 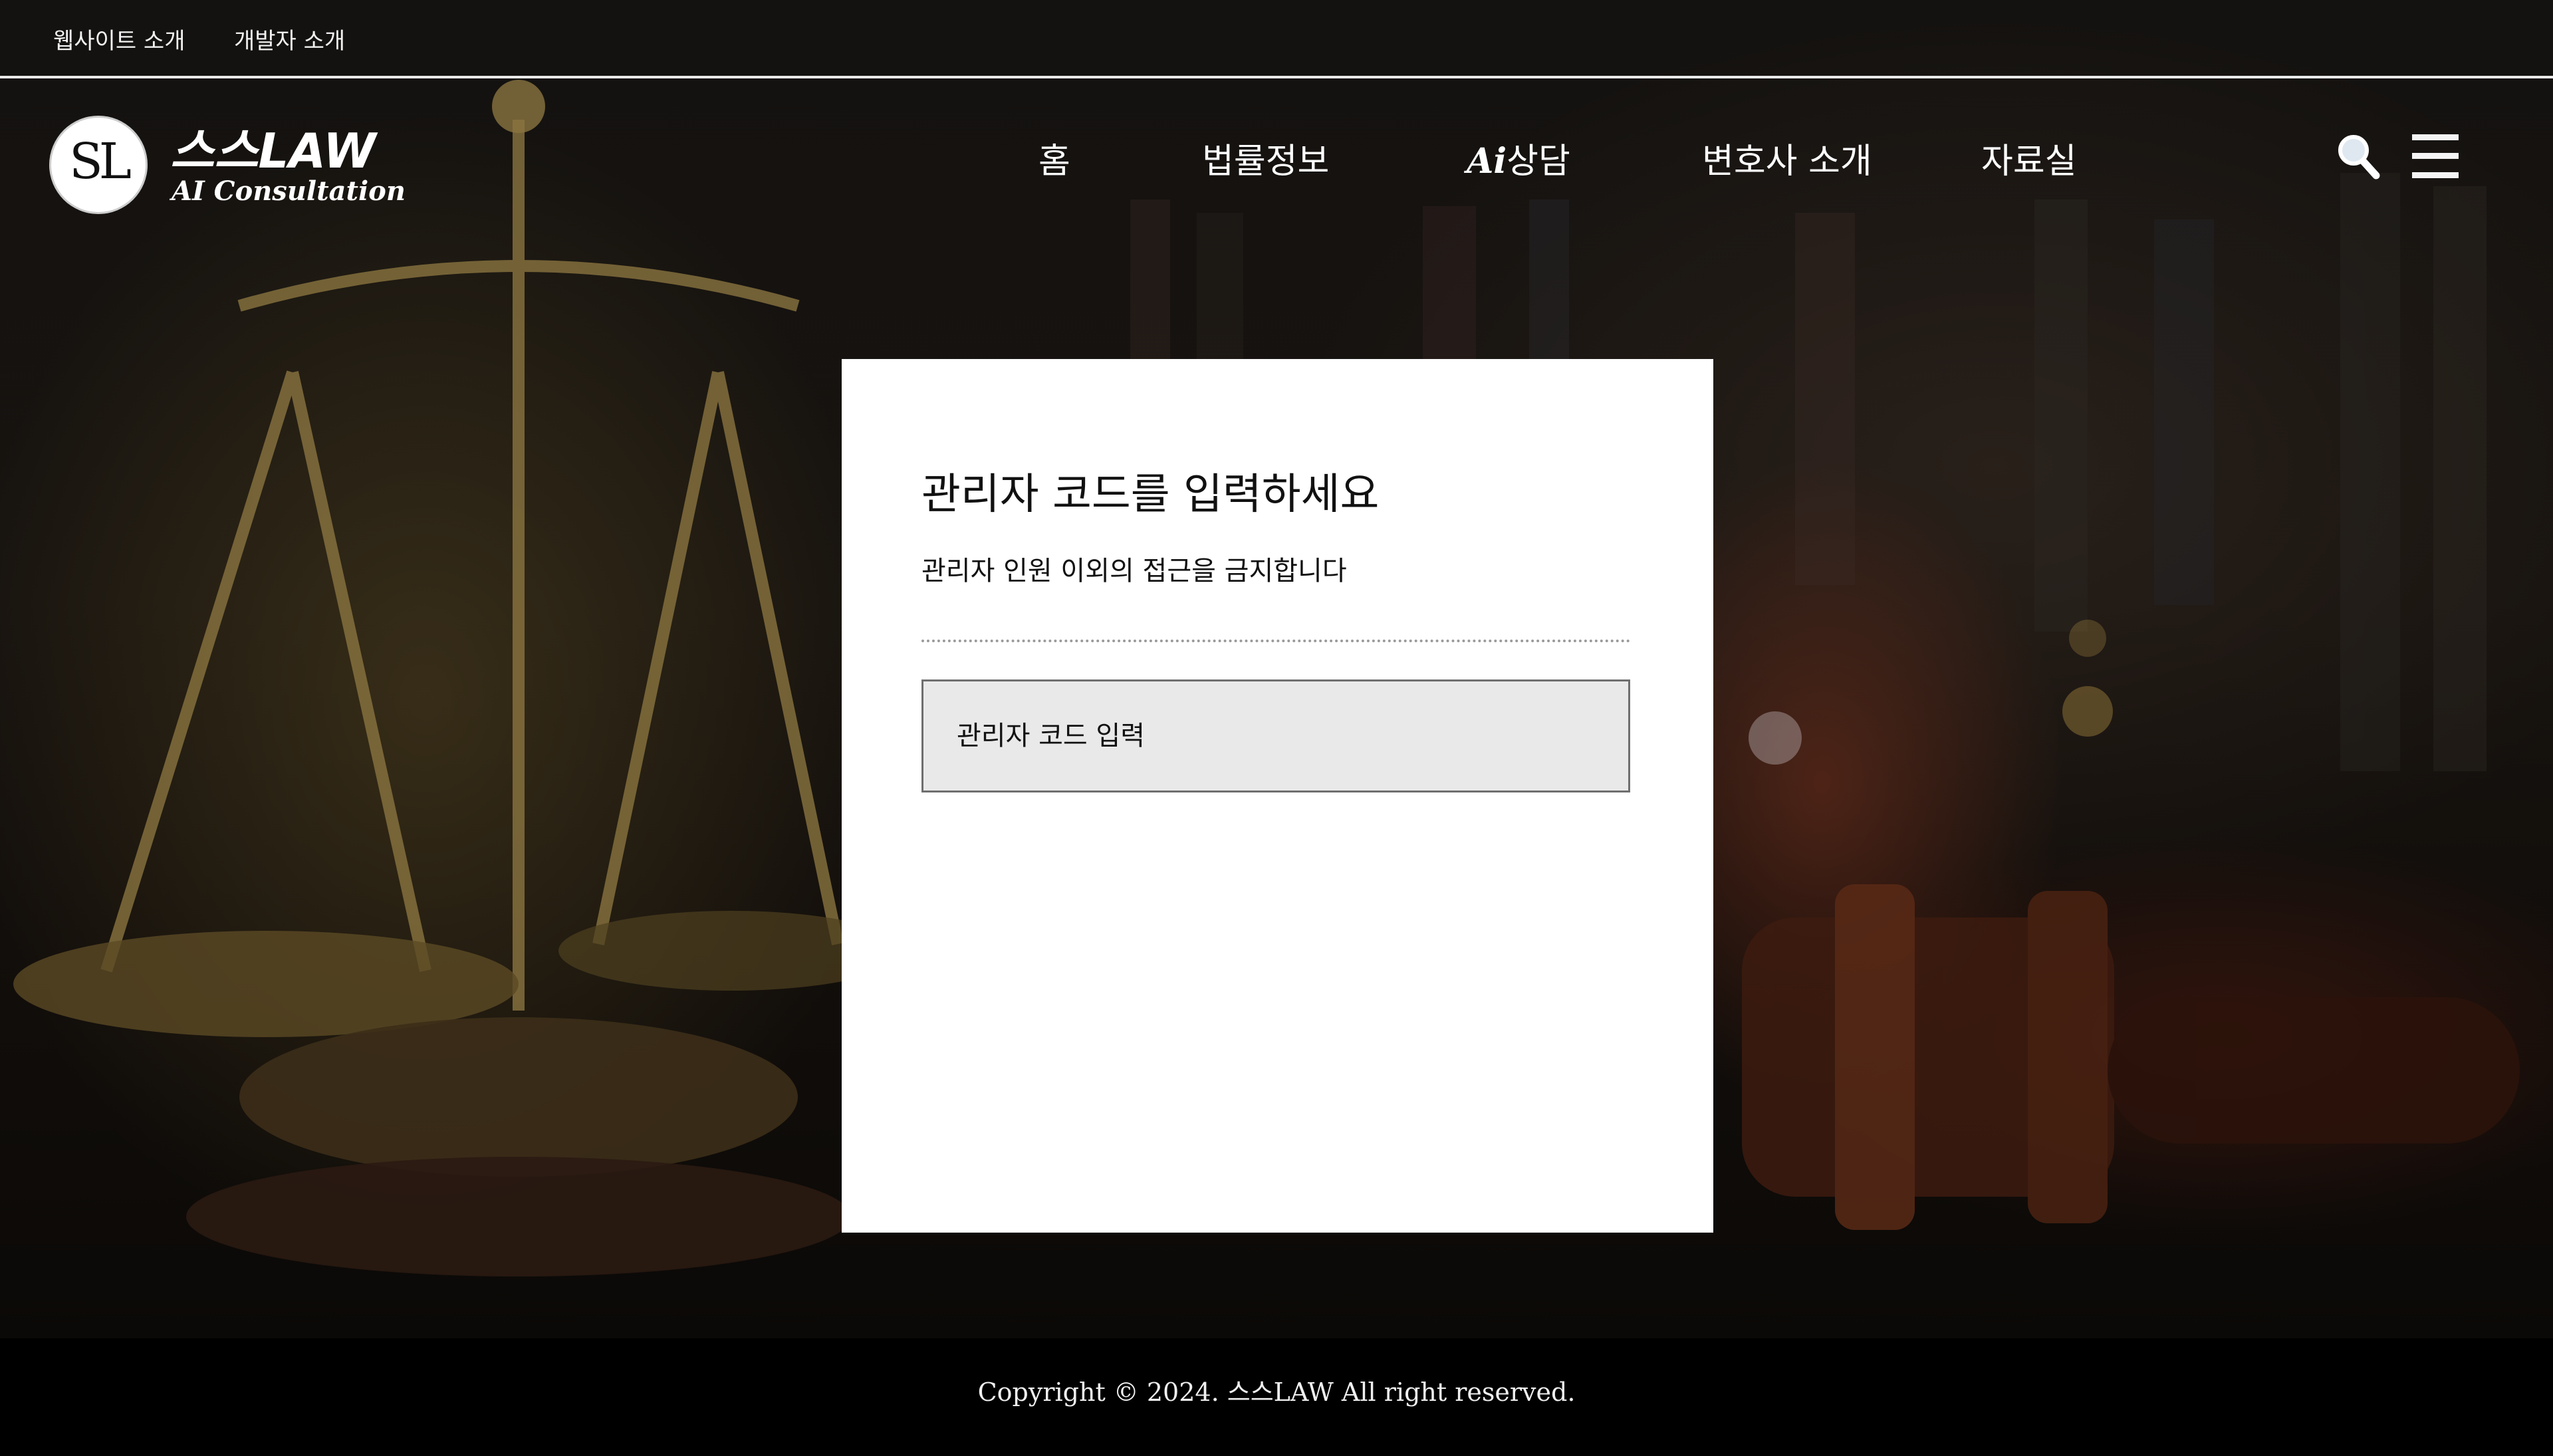 I want to click on website-intro-link: 웹사이트 소개, so click(x=119, y=39).